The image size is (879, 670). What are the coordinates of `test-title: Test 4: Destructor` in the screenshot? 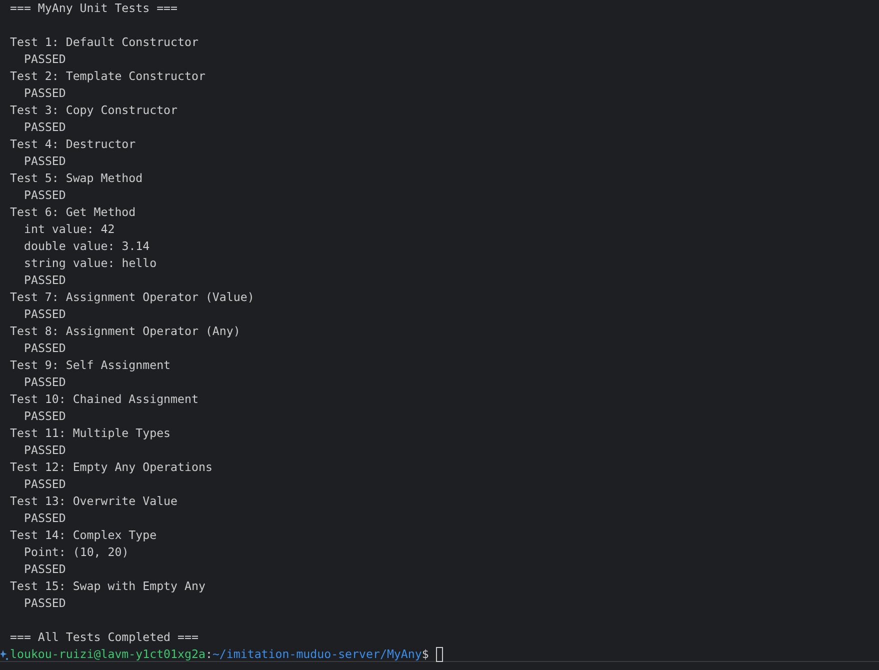 It's located at (73, 144).